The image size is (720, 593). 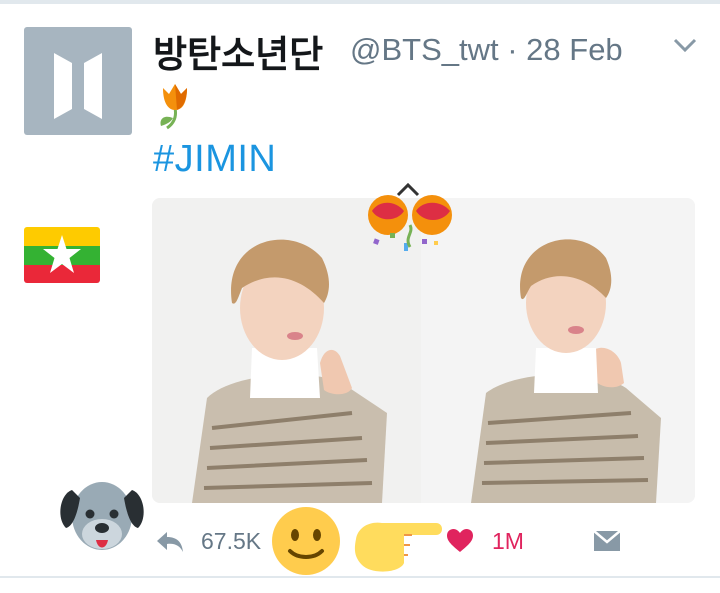 What do you see at coordinates (78, 86) in the screenshot?
I see `bts-logo-icon` at bounding box center [78, 86].